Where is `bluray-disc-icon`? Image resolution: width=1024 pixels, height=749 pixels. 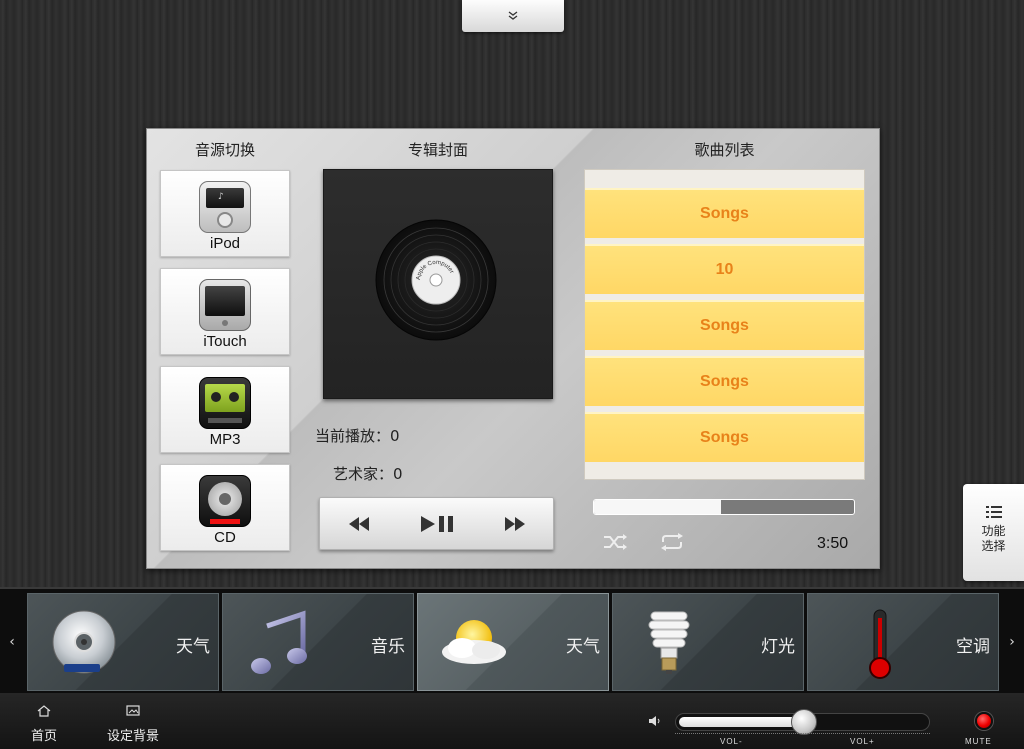
bluray-disc-icon is located at coordinates (84, 642).